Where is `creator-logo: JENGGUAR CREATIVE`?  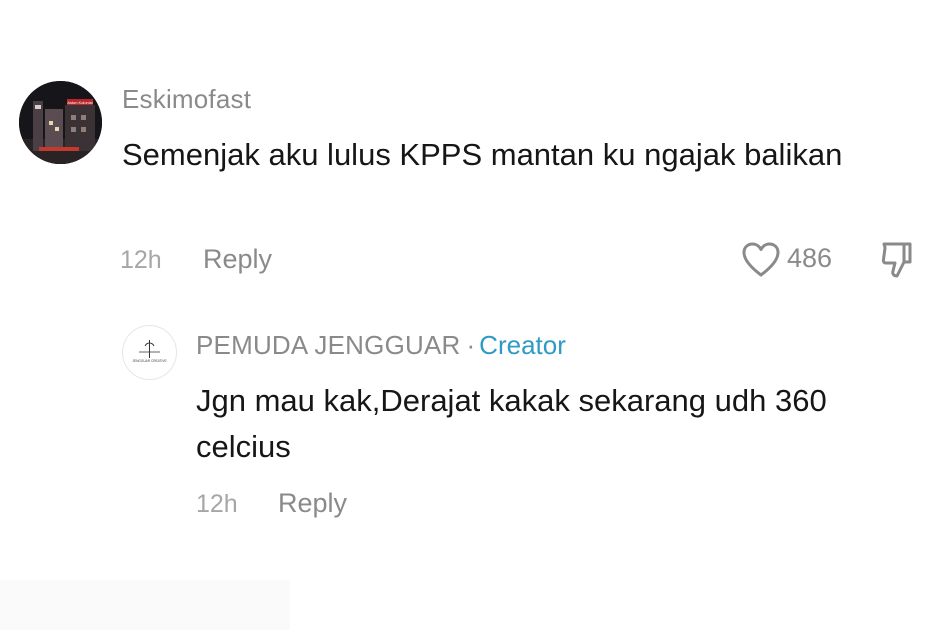
creator-logo: JENGGUAR CREATIVE is located at coordinates (149, 351).